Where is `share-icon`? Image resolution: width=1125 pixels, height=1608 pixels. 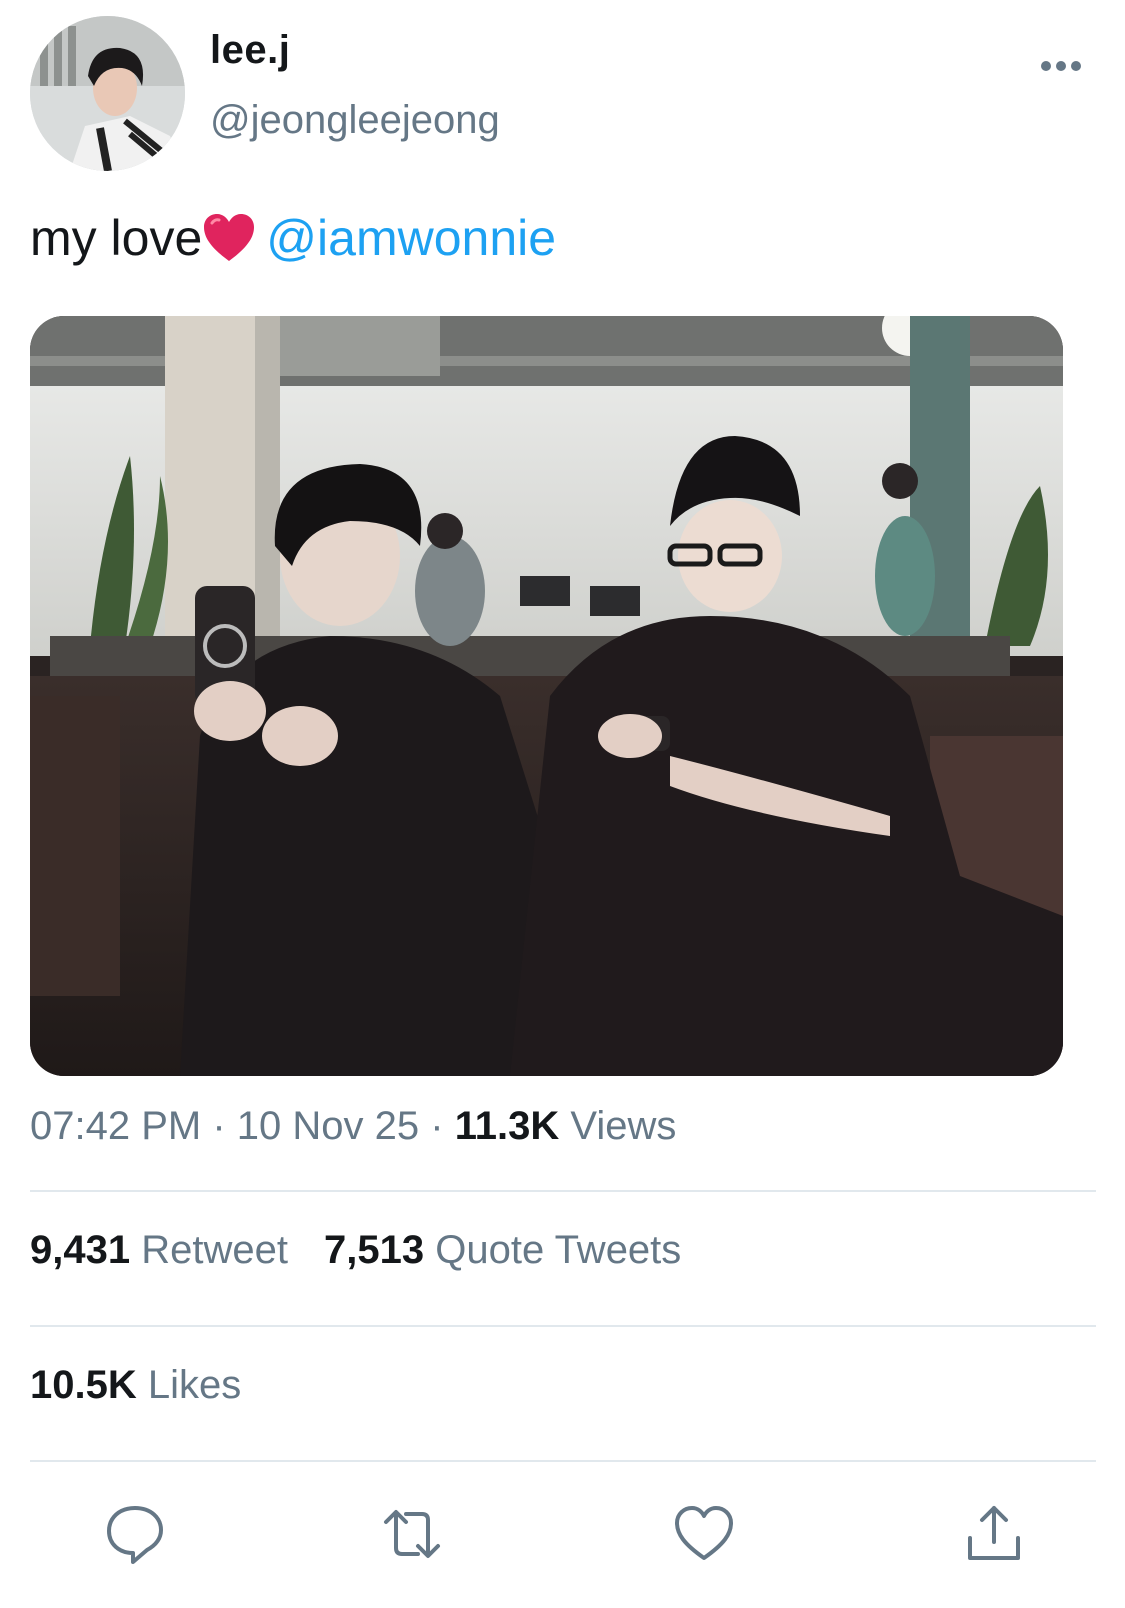
share-icon is located at coordinates (994, 1534).